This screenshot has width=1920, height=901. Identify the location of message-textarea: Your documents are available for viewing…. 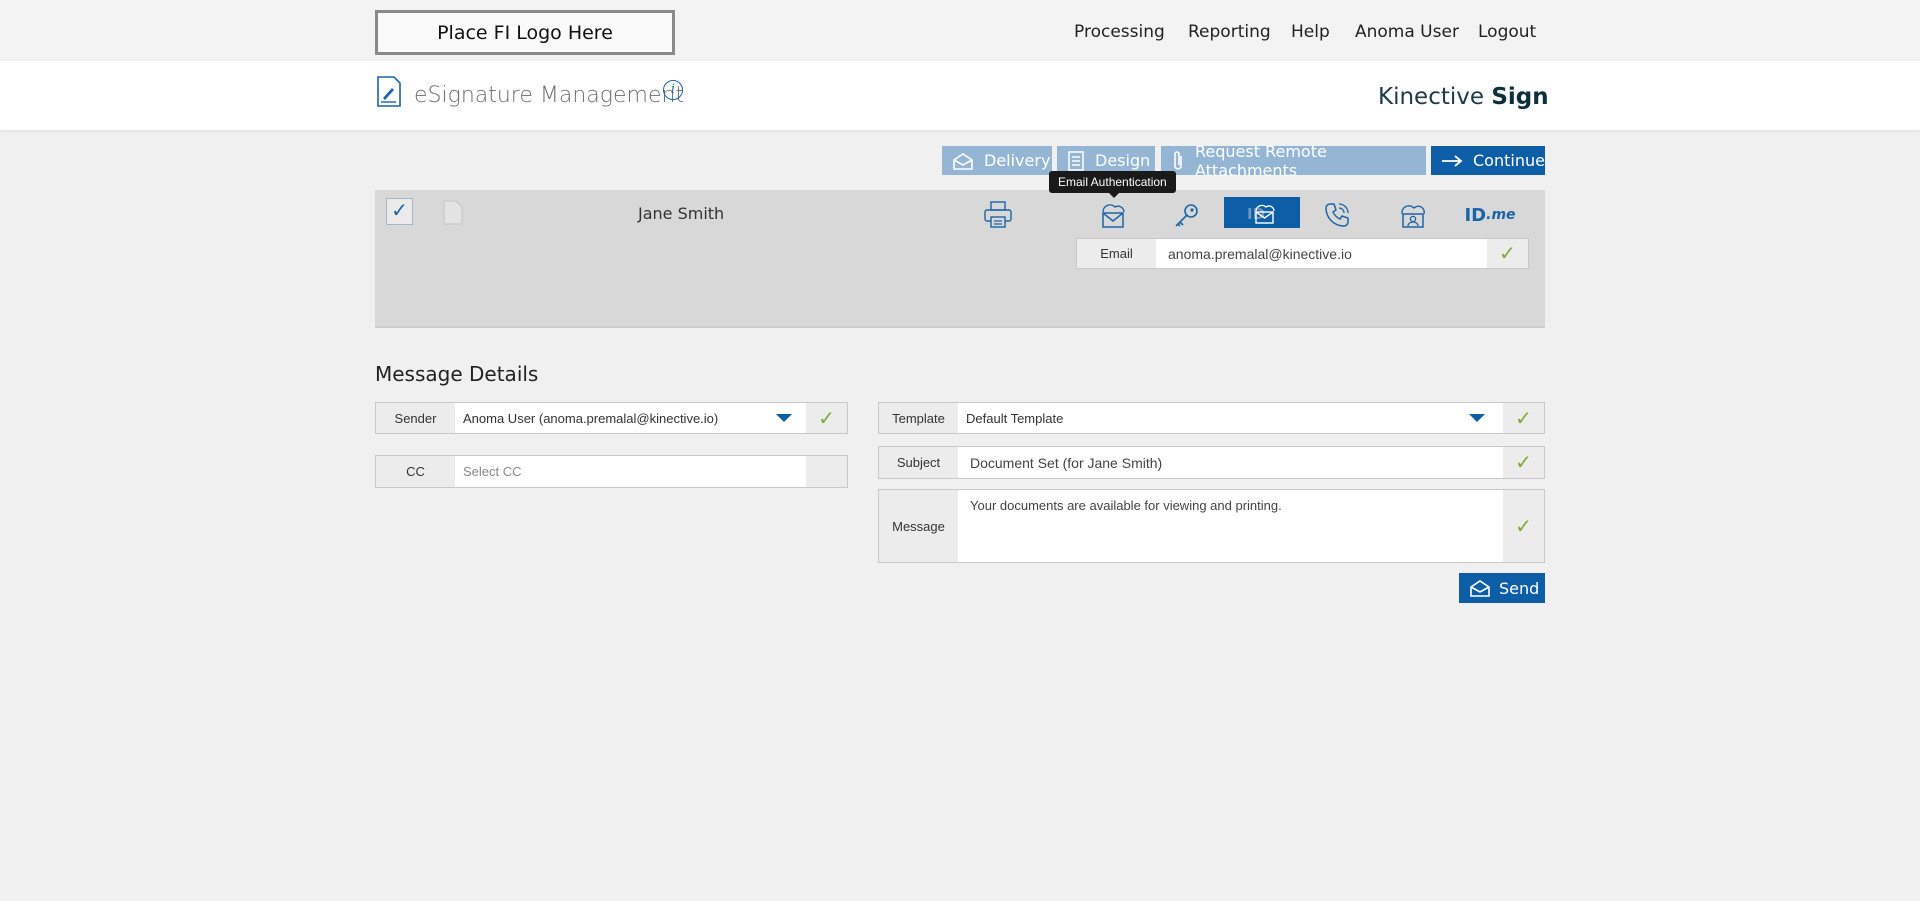
(1231, 526).